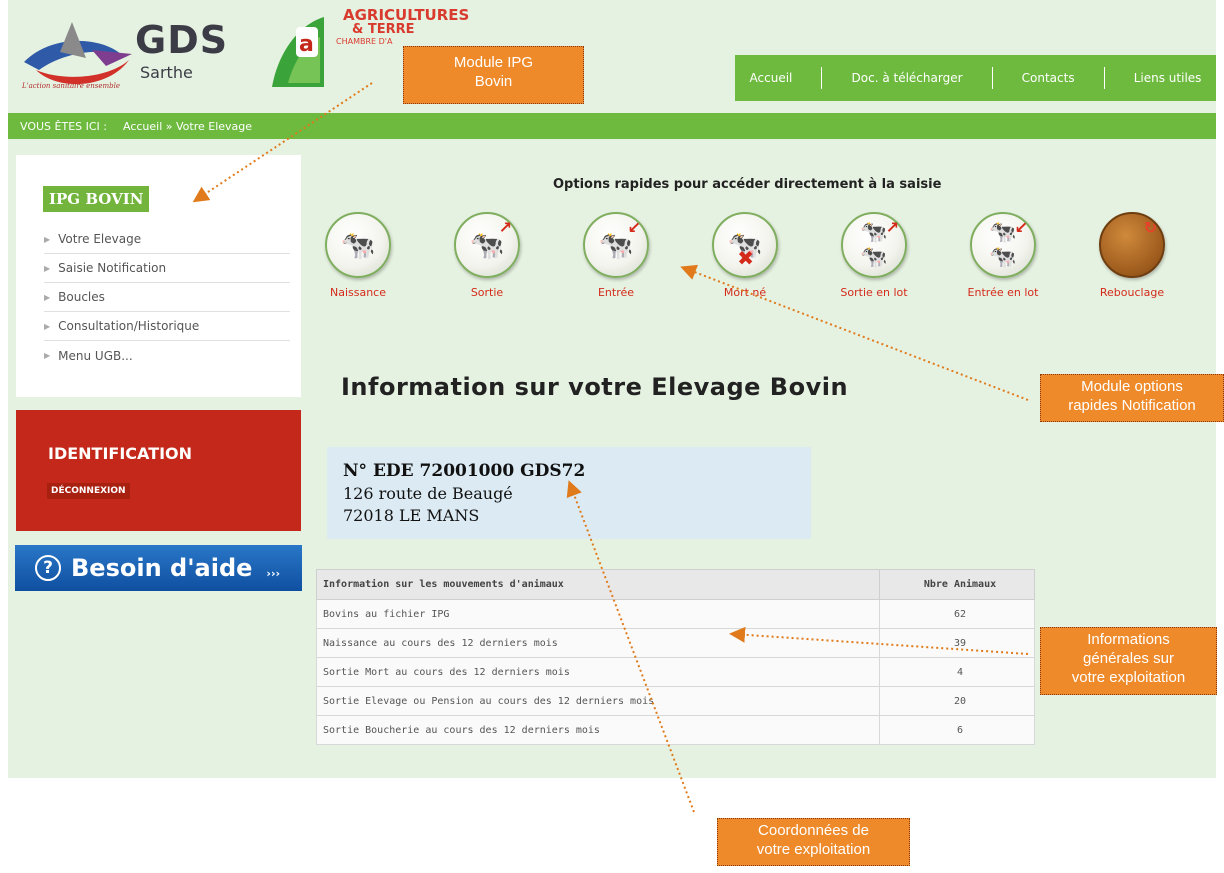 Image resolution: width=1224 pixels, height=873 pixels. What do you see at coordinates (957, 730) in the screenshot?
I see `table-cell: 6` at bounding box center [957, 730].